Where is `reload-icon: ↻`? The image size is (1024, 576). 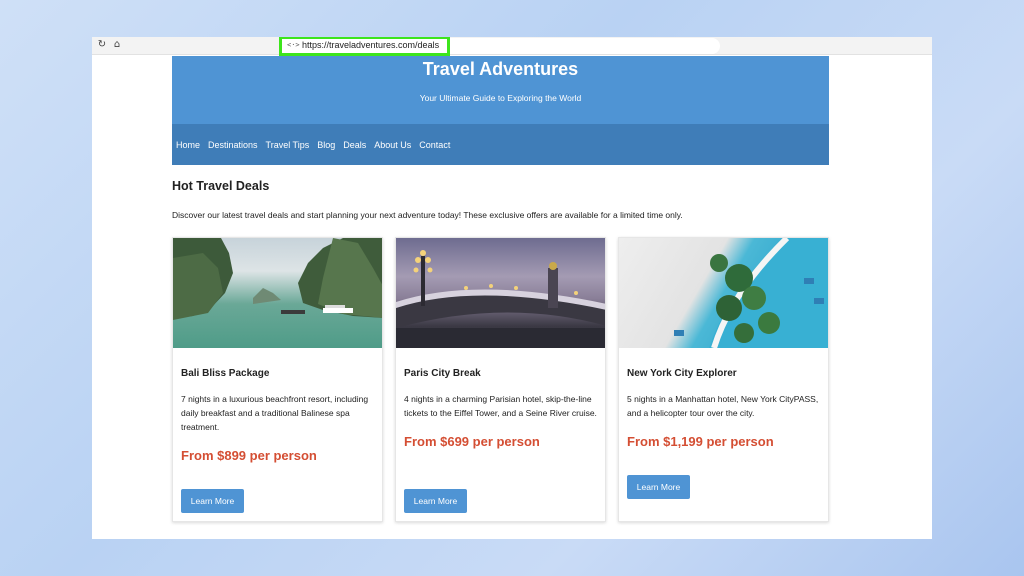 reload-icon: ↻ is located at coordinates (102, 45).